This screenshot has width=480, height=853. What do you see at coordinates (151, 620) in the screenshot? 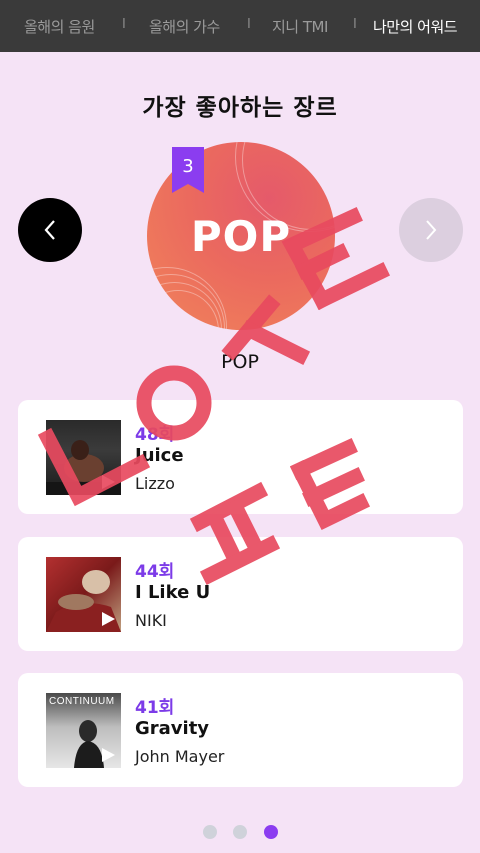
I see `artist-name: NIKI` at bounding box center [151, 620].